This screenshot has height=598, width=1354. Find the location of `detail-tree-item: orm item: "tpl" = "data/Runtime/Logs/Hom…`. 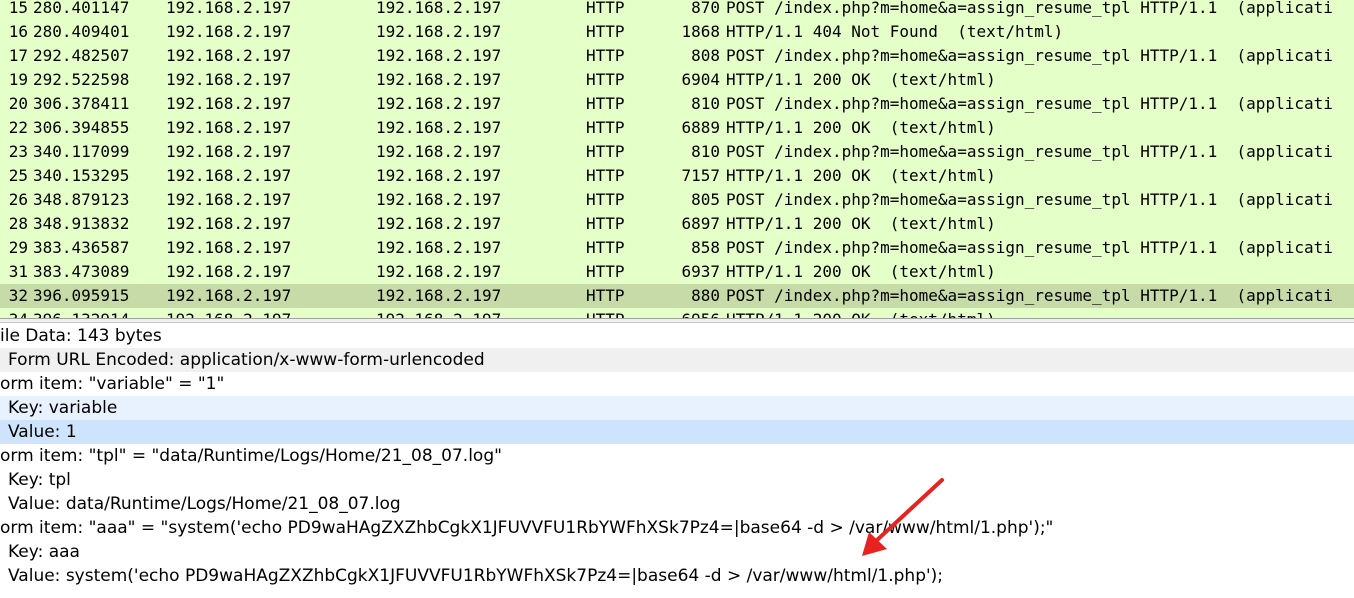

detail-tree-item: orm item: "tpl" = "data/Runtime/Logs/Hom… is located at coordinates (677, 456).